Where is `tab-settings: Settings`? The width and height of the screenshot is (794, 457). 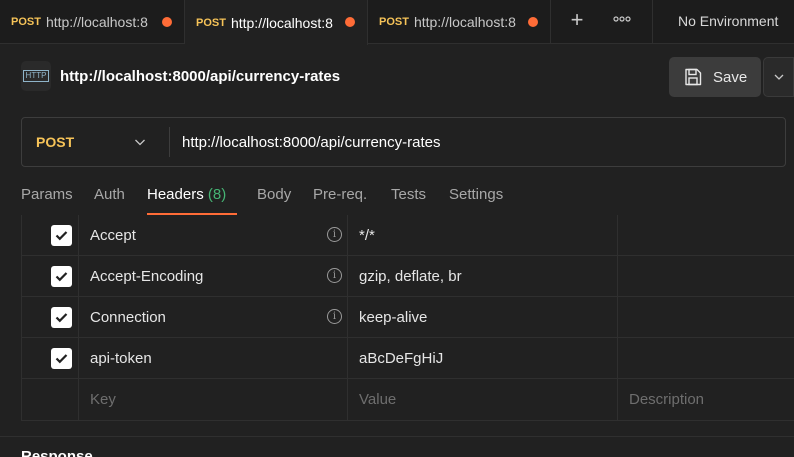 tab-settings: Settings is located at coordinates (476, 194).